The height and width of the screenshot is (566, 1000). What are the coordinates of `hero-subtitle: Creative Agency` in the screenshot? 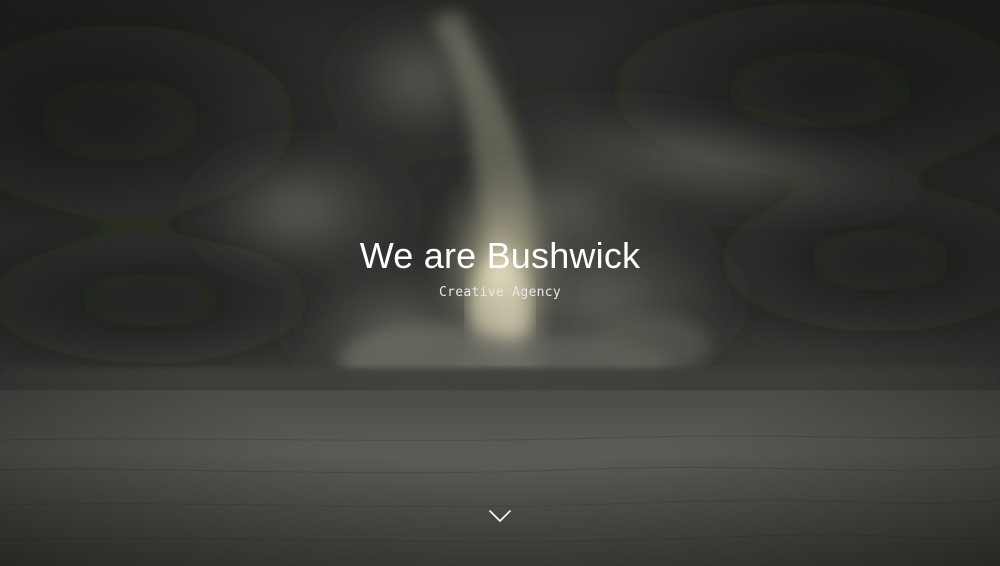 It's located at (500, 292).